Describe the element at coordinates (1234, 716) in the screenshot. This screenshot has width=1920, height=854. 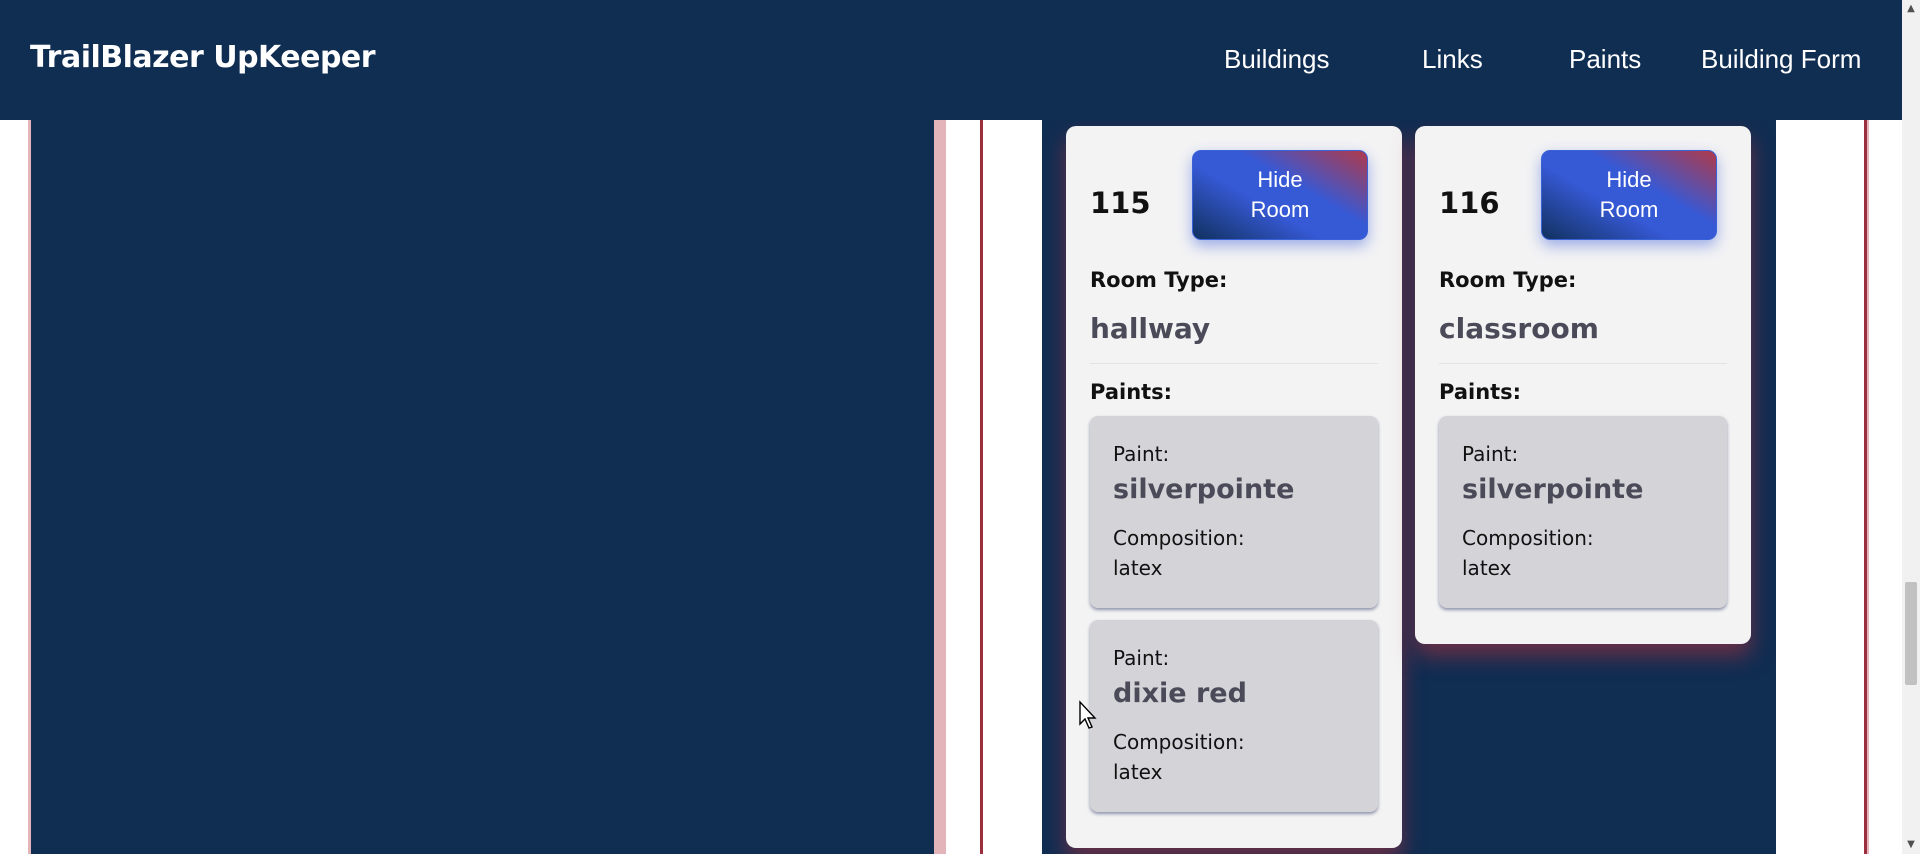
I see `paint-card: Paint: dixie red Composition: latex` at that location.